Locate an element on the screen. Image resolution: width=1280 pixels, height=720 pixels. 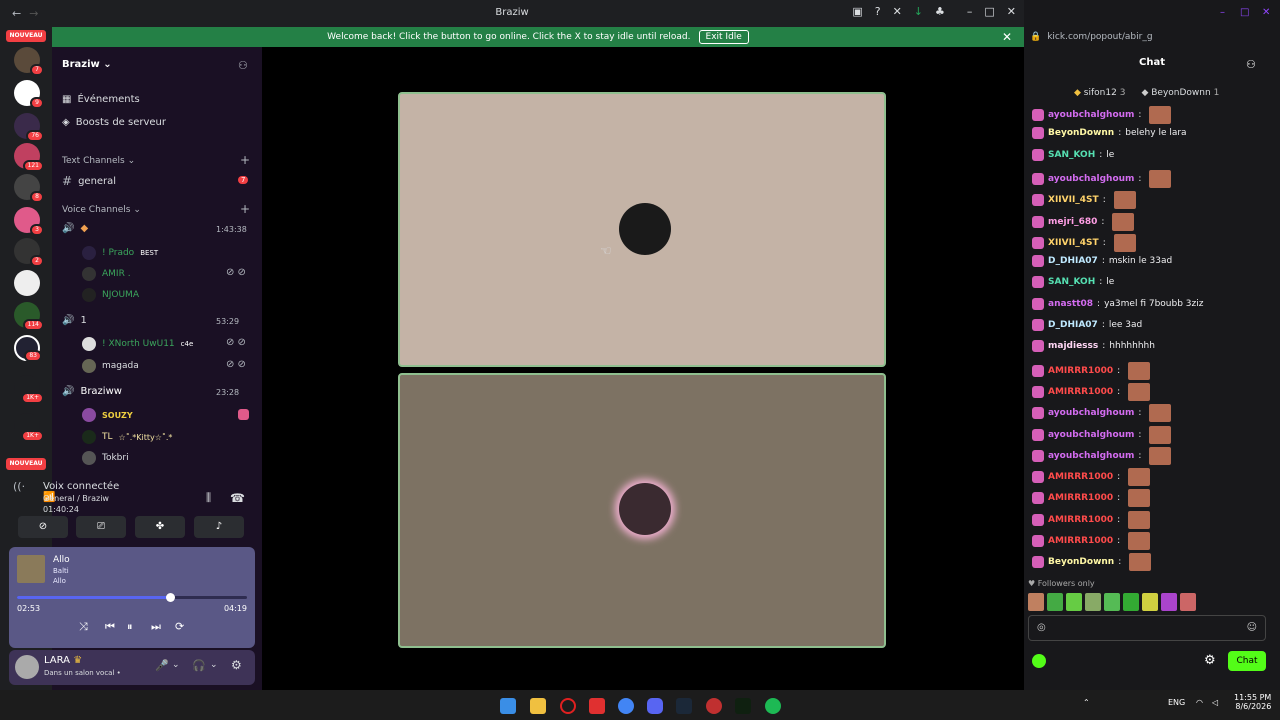
events-item: ▦ Événements is located at coordinates (101, 99).